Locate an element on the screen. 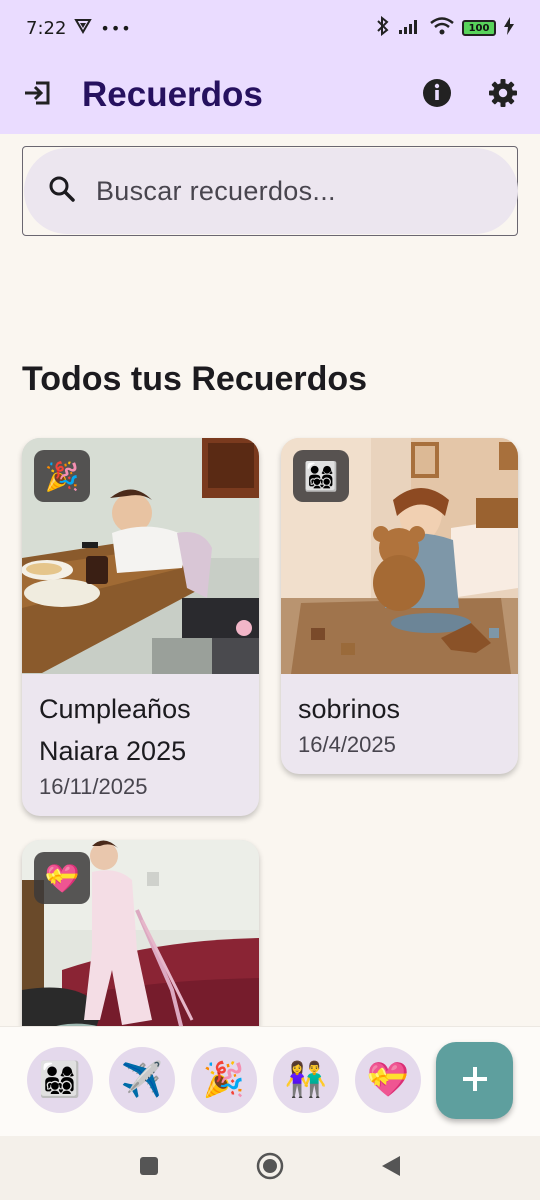  battery-icon: 100 is located at coordinates (479, 28).